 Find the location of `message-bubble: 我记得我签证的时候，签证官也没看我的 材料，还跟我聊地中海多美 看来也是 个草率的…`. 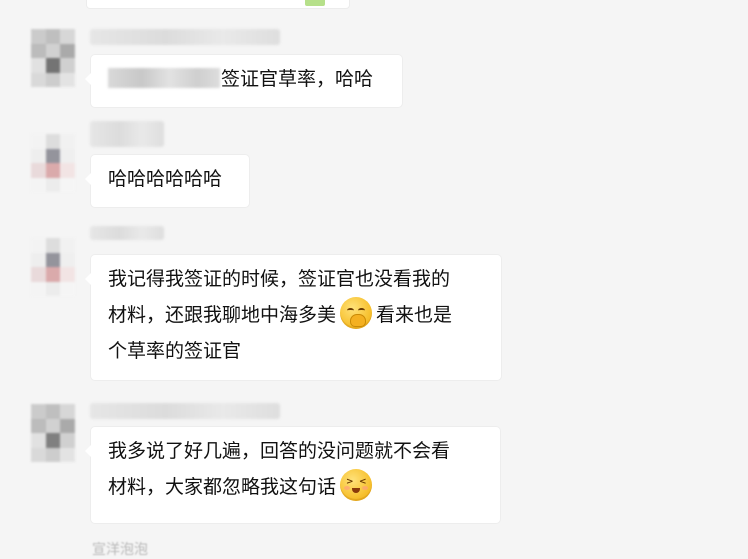

message-bubble: 我记得我签证的时候，签证官也没看我的 材料，还跟我聊地中海多美 看来也是 个草率的… is located at coordinates (293, 317).